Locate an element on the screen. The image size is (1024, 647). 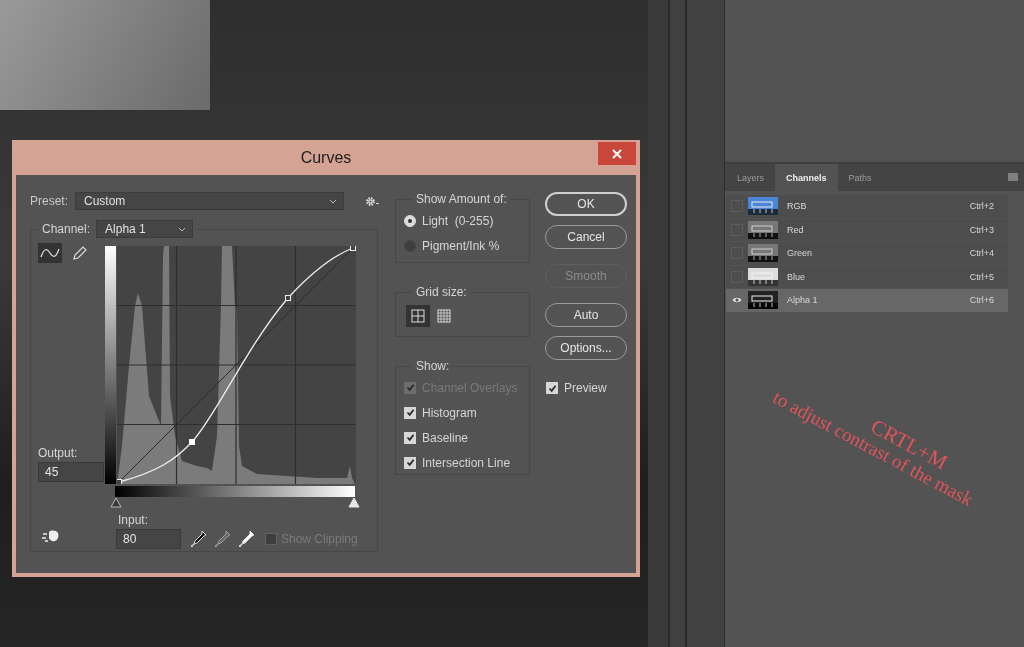
channel-row: Blue Ctrl+5 is located at coordinates (867, 276).